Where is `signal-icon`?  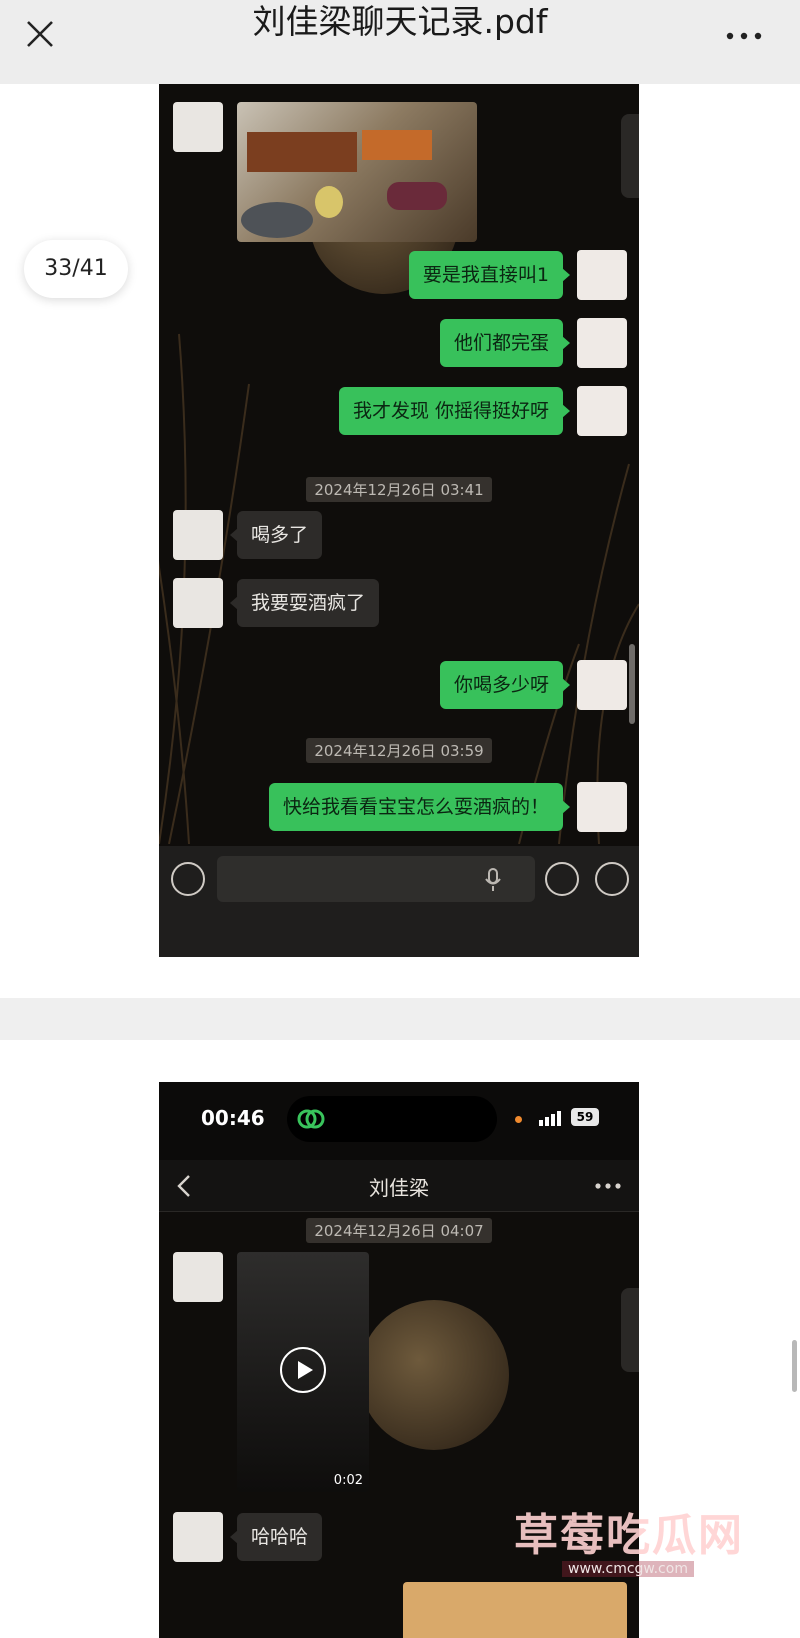 signal-icon is located at coordinates (550, 1118).